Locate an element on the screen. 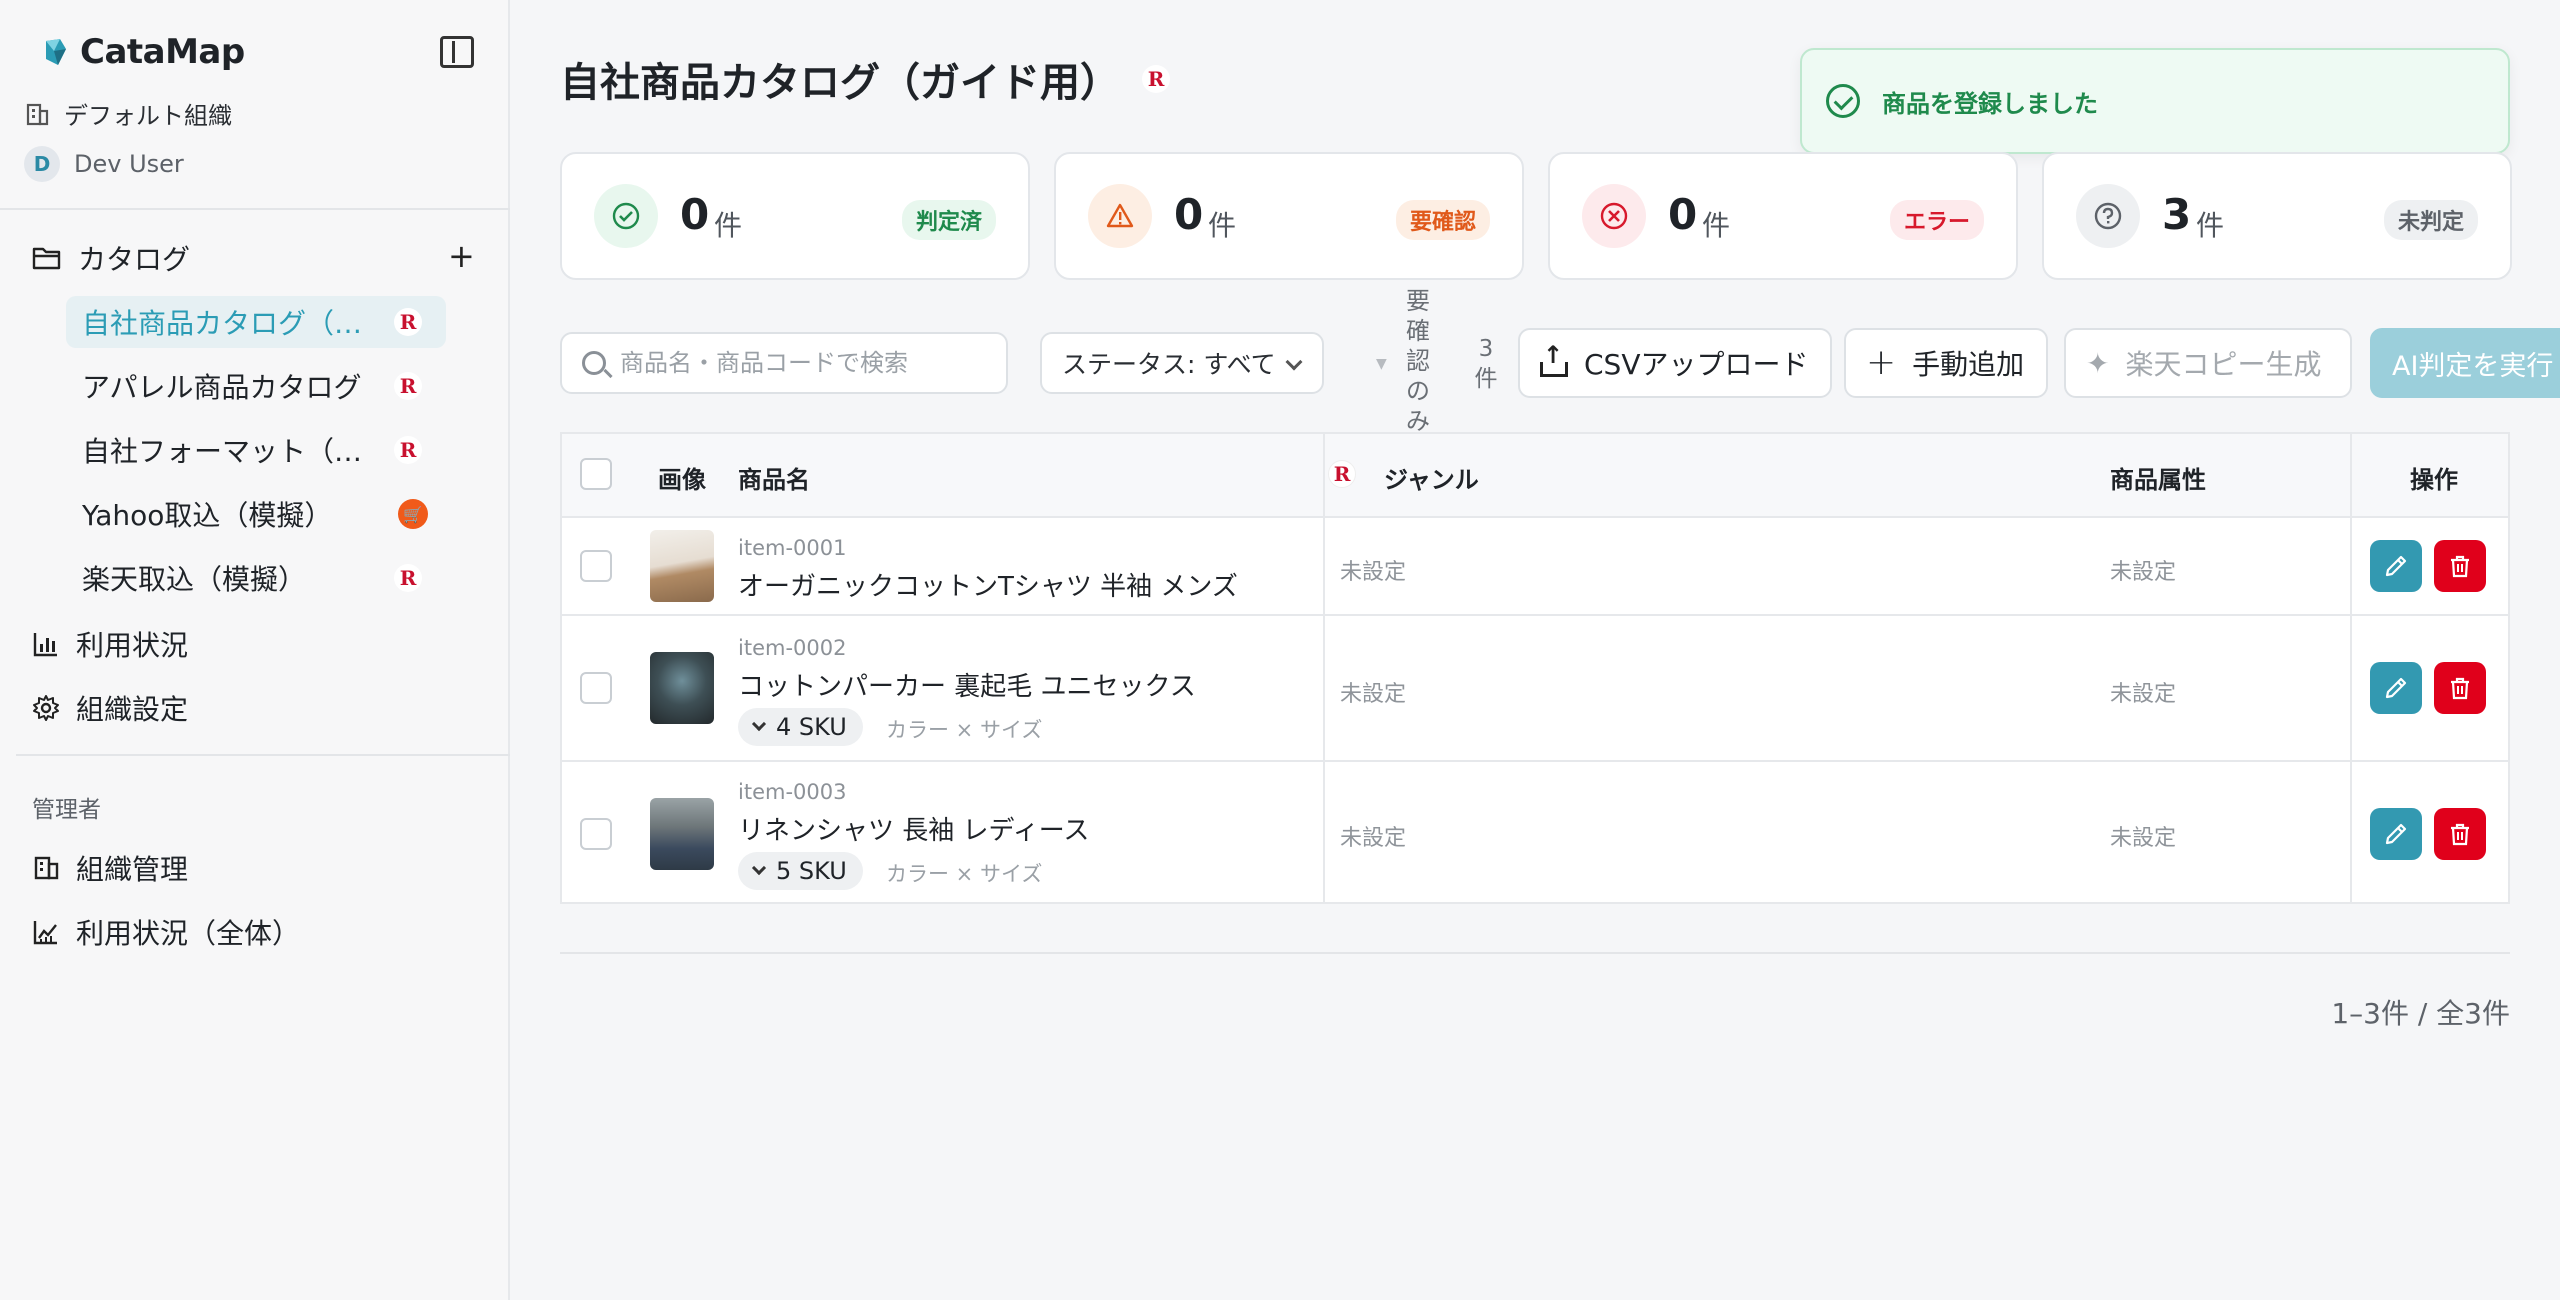 The height and width of the screenshot is (1300, 2560). search-icon is located at coordinates (594, 363).